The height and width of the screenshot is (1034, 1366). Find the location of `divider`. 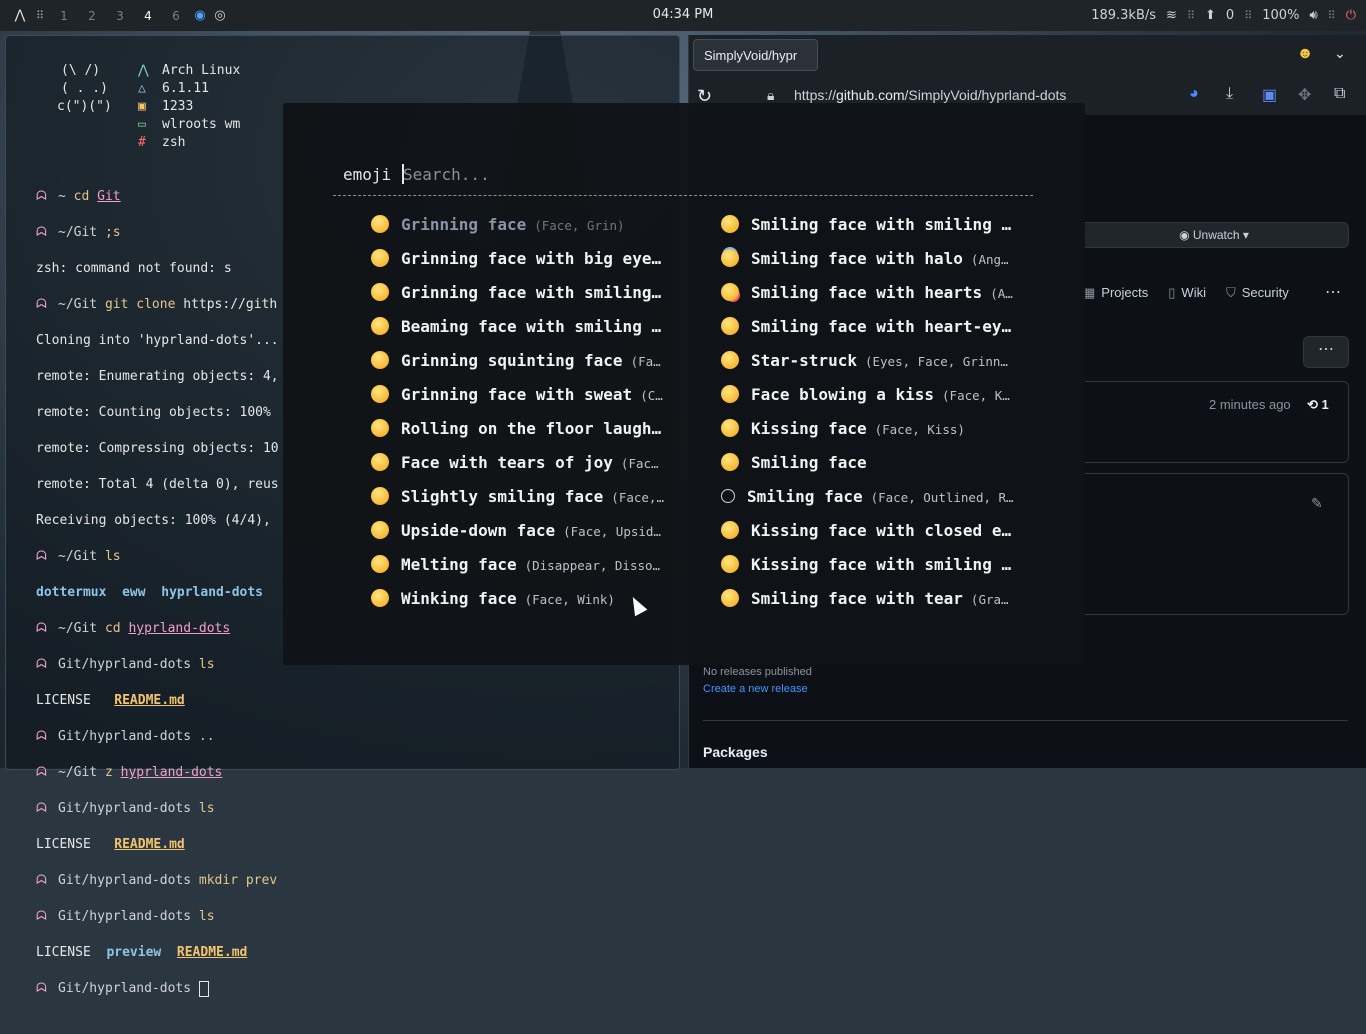

divider is located at coordinates (1025, 720).